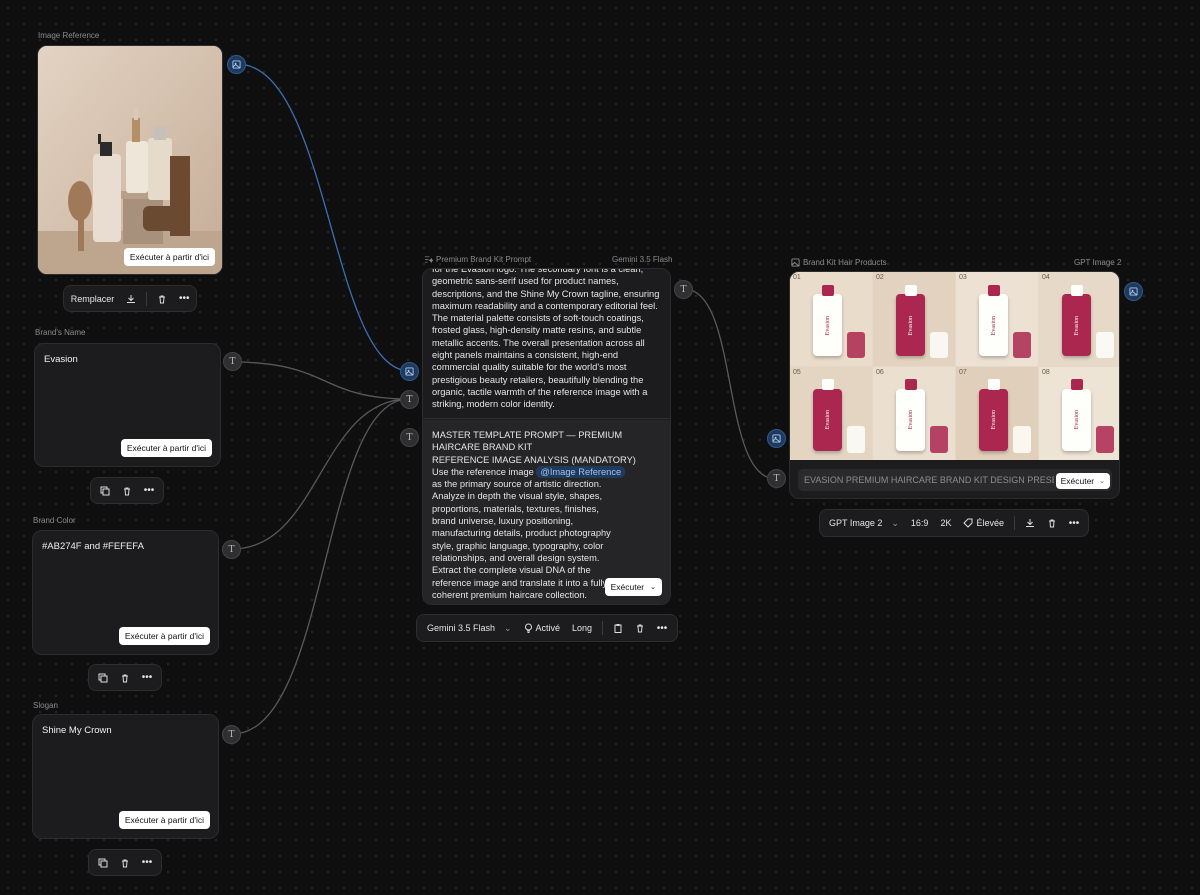 The width and height of the screenshot is (1200, 895). What do you see at coordinates (164, 636) in the screenshot?
I see `brand-color-run-button: Exécuter à partir d'ici` at bounding box center [164, 636].